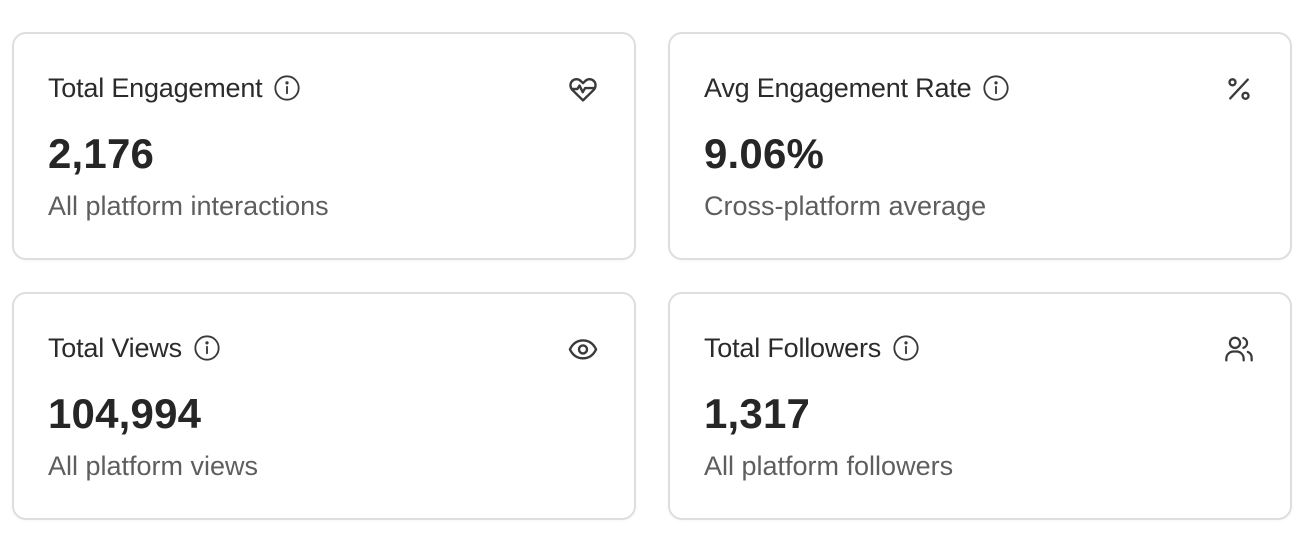 The width and height of the screenshot is (1306, 544). I want to click on card-header: Total Followers, so click(812, 348).